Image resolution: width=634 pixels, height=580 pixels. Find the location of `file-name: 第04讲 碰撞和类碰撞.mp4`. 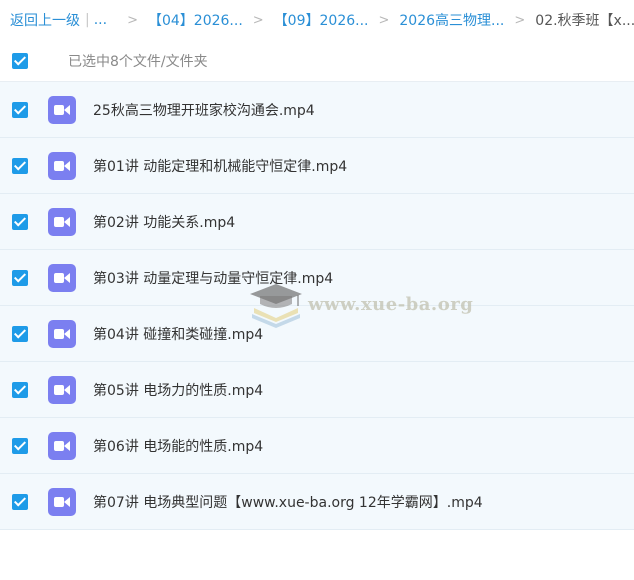

file-name: 第04讲 碰撞和类碰撞.mp4 is located at coordinates (178, 334).